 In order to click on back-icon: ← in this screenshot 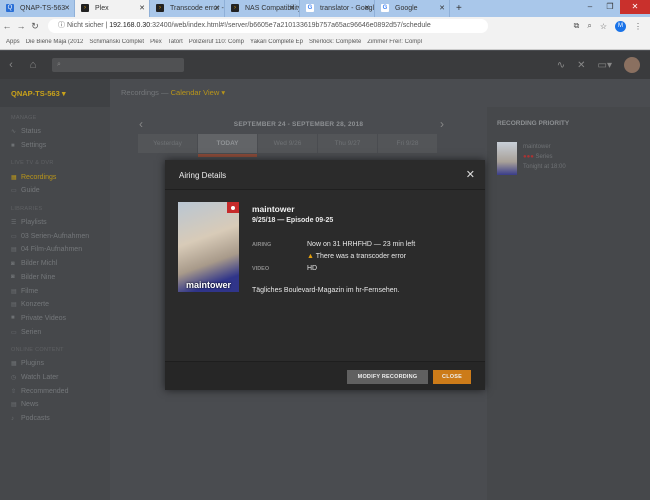, I will do `click(7, 26)`.